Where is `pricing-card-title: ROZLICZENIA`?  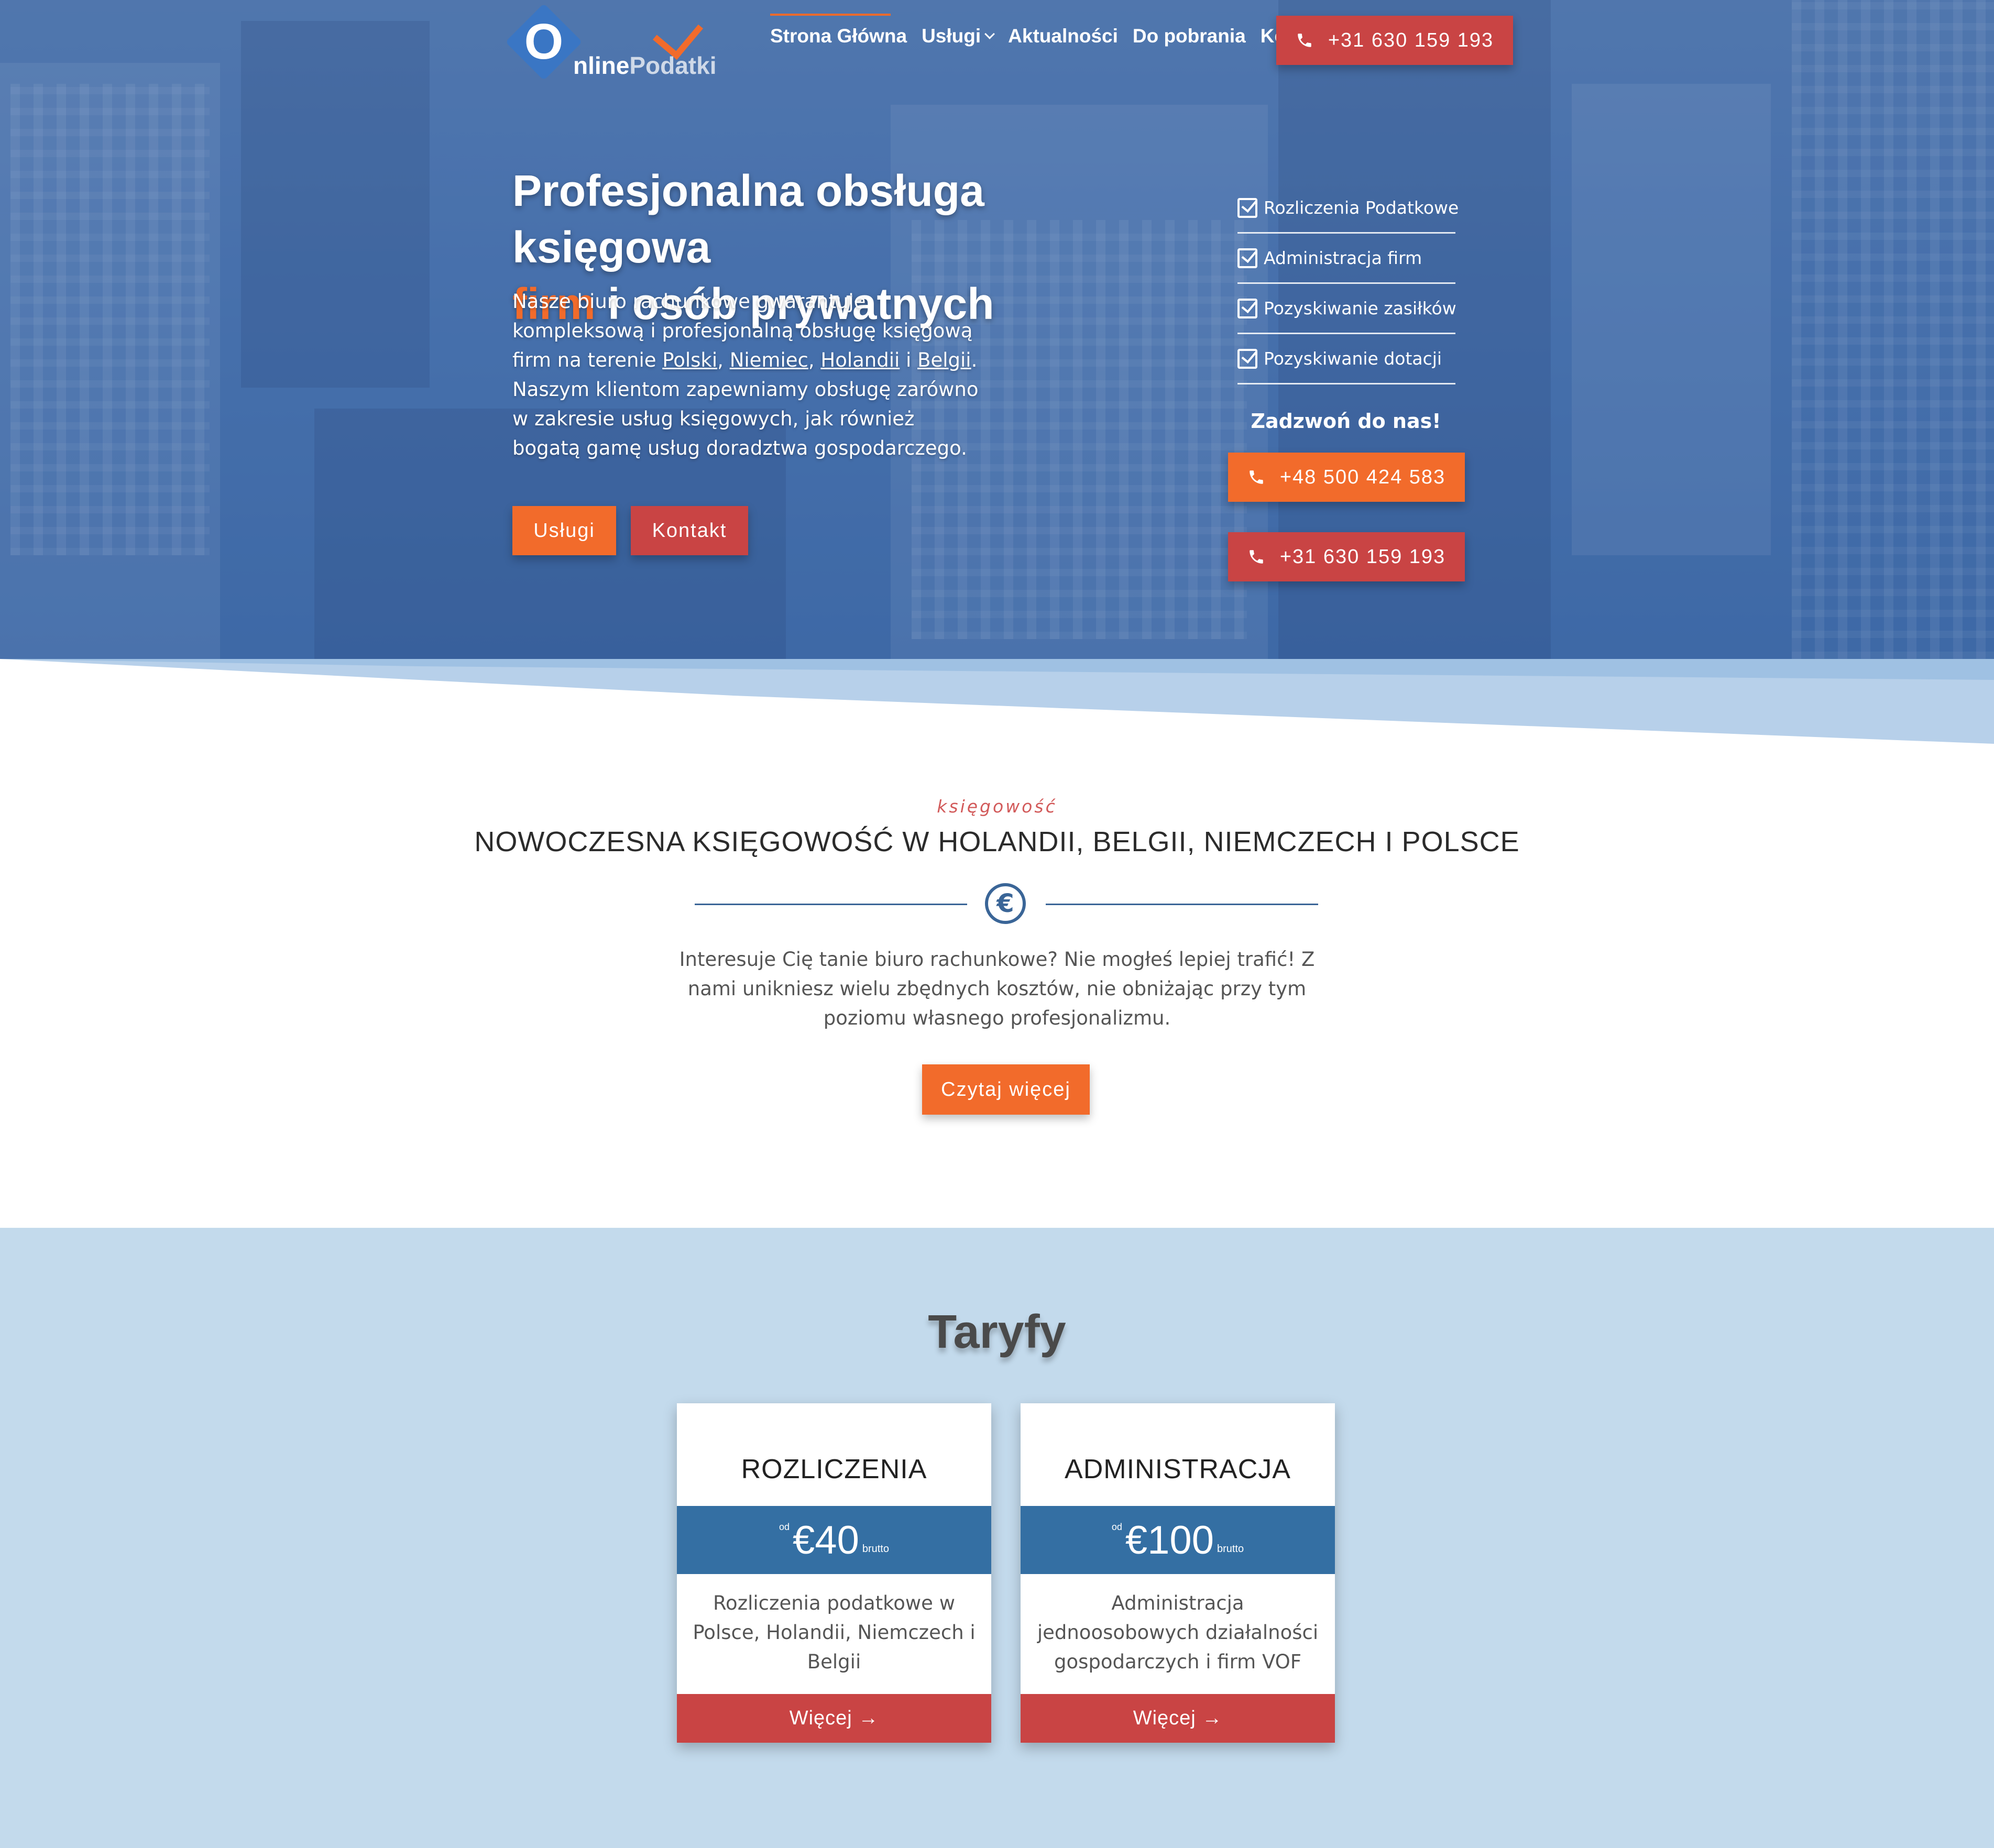 pricing-card-title: ROZLICZENIA is located at coordinates (834, 1469).